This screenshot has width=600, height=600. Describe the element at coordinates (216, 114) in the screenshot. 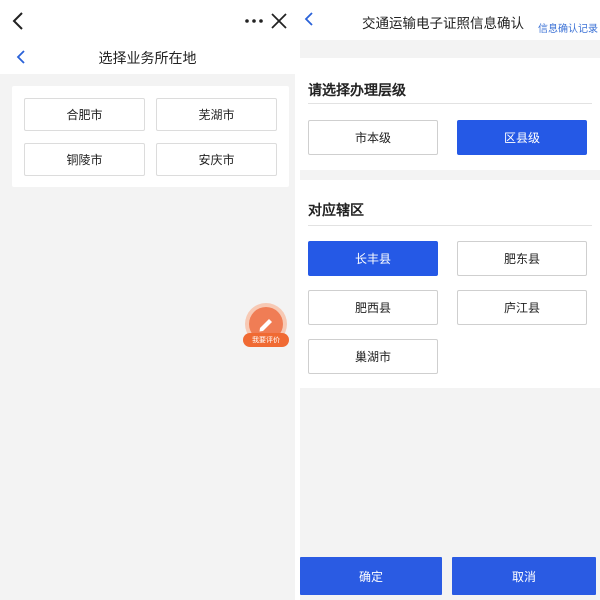

I see `city-button-wuhu: 芜湖市` at that location.